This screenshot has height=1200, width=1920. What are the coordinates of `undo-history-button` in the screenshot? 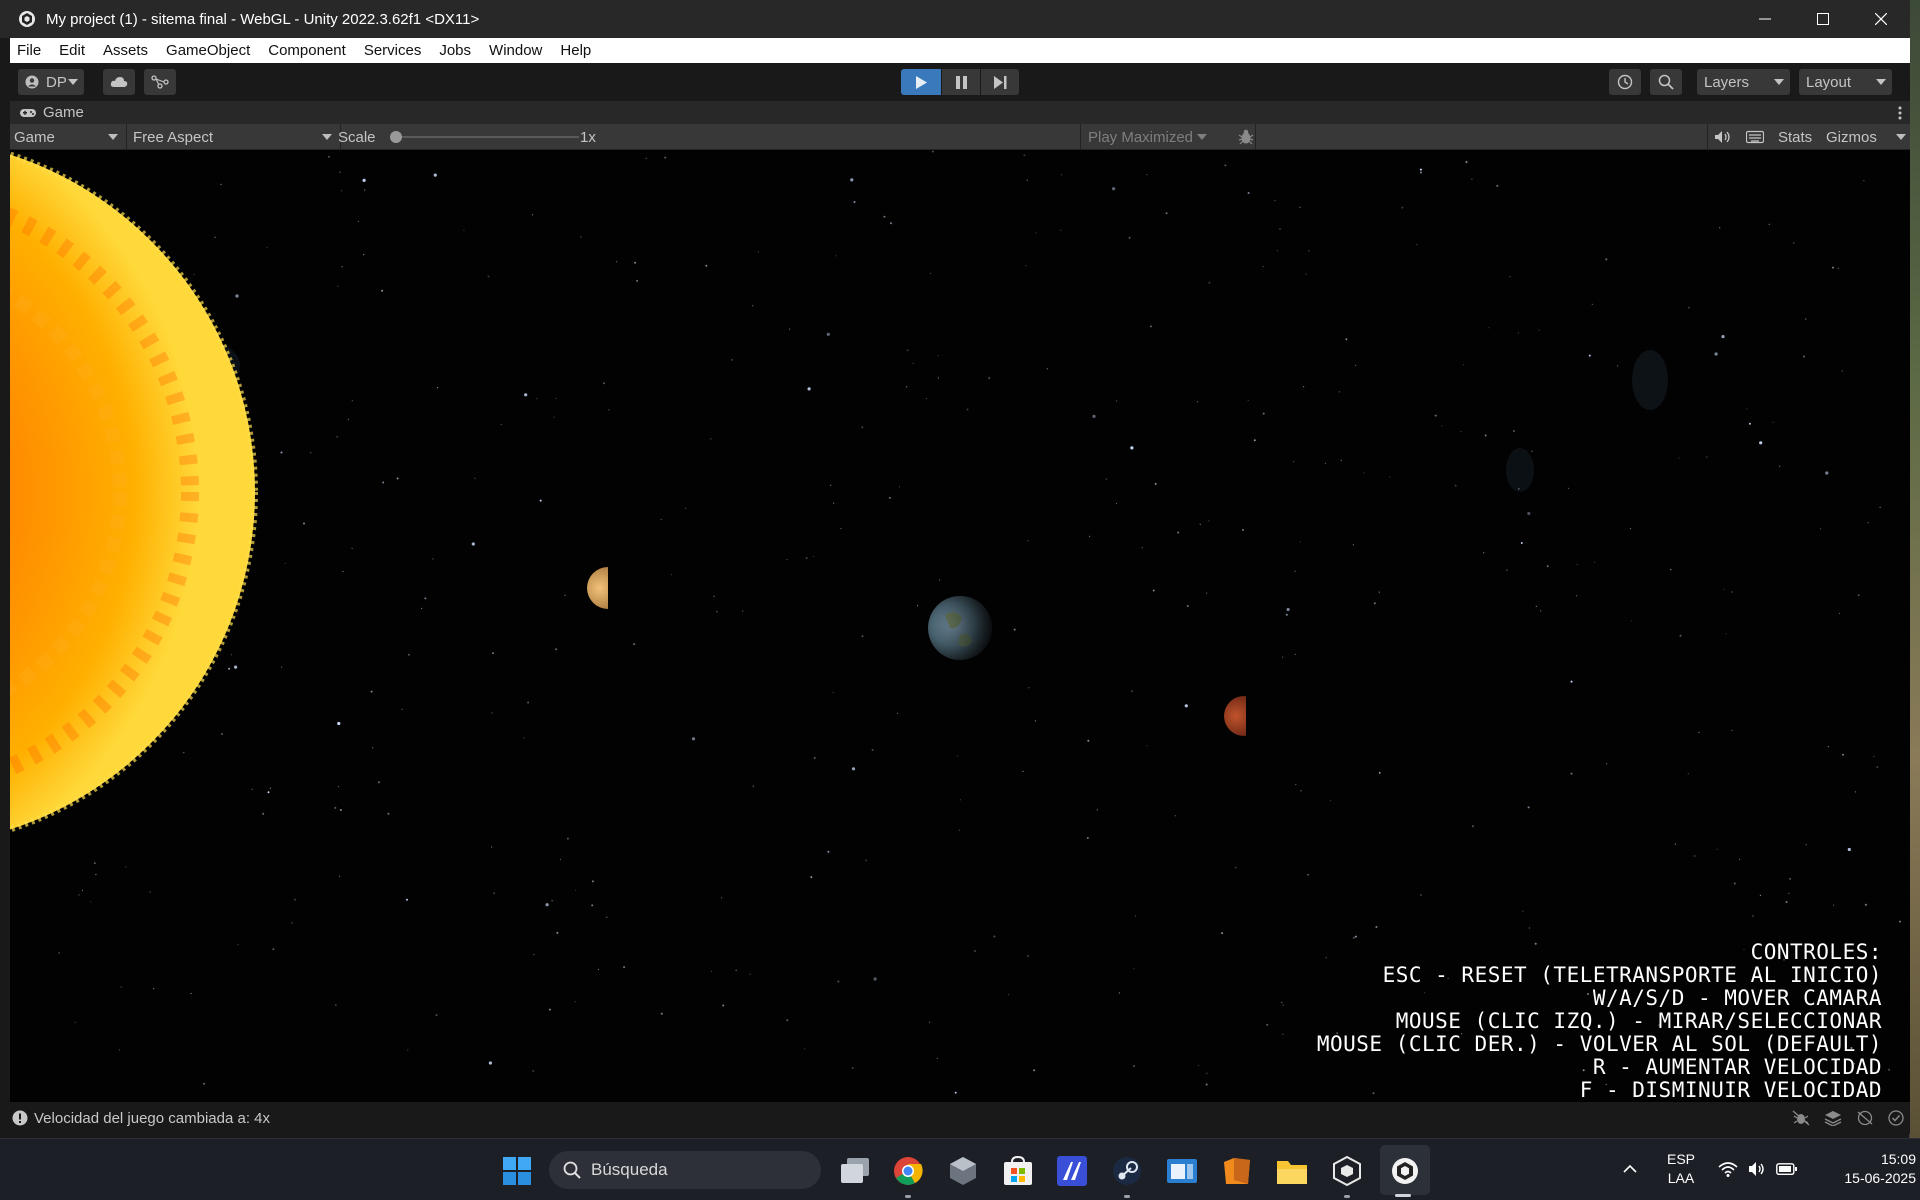 It's located at (1625, 82).